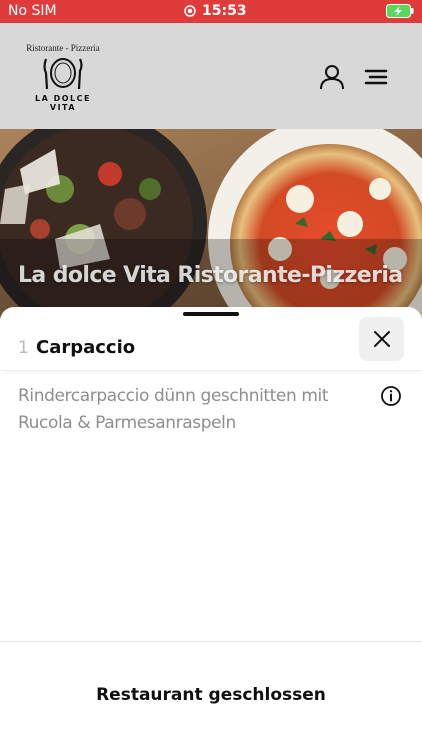 Image resolution: width=422 pixels, height=750 pixels. Describe the element at coordinates (63, 74) in the screenshot. I see `plate-cutlery-icon` at that location.